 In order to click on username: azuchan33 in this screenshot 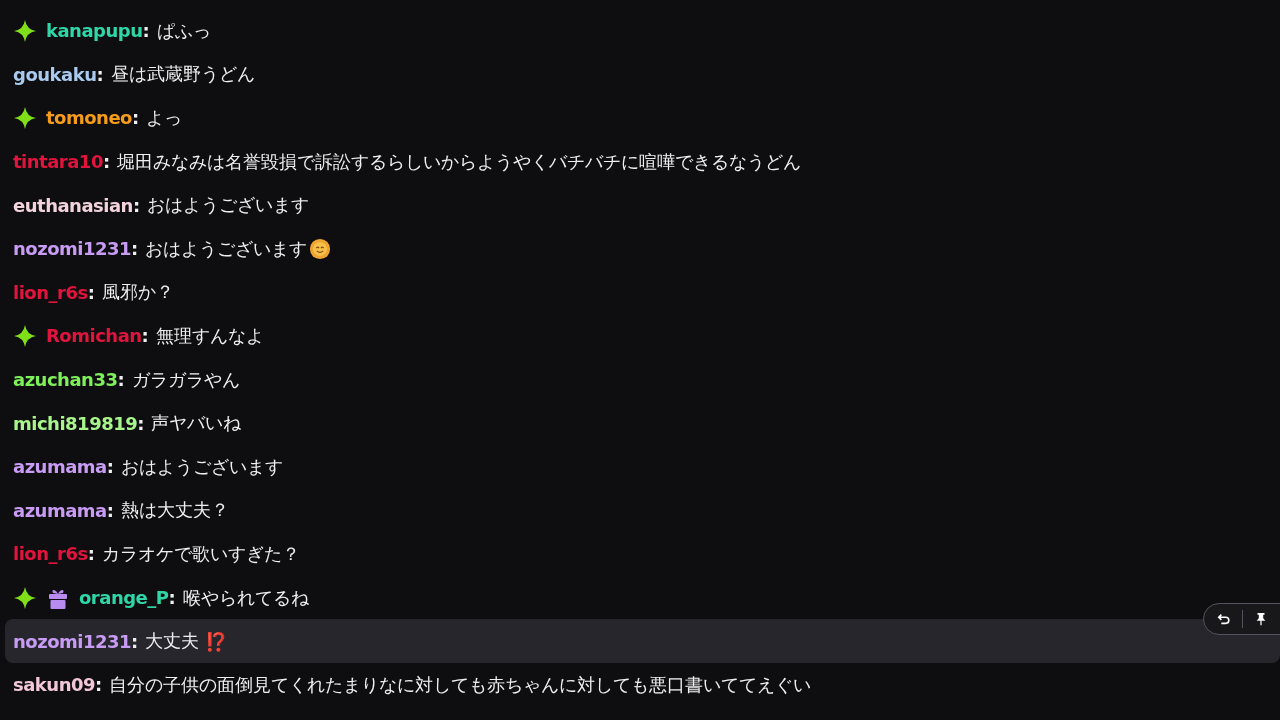, I will do `click(65, 380)`.